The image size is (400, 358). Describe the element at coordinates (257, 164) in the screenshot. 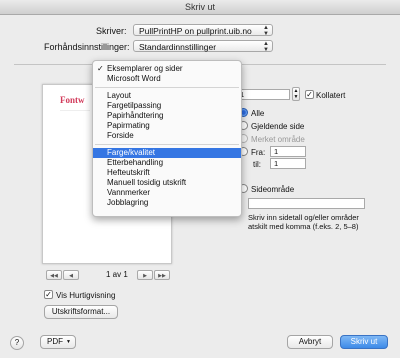

I see `pages-to-label: til:` at that location.